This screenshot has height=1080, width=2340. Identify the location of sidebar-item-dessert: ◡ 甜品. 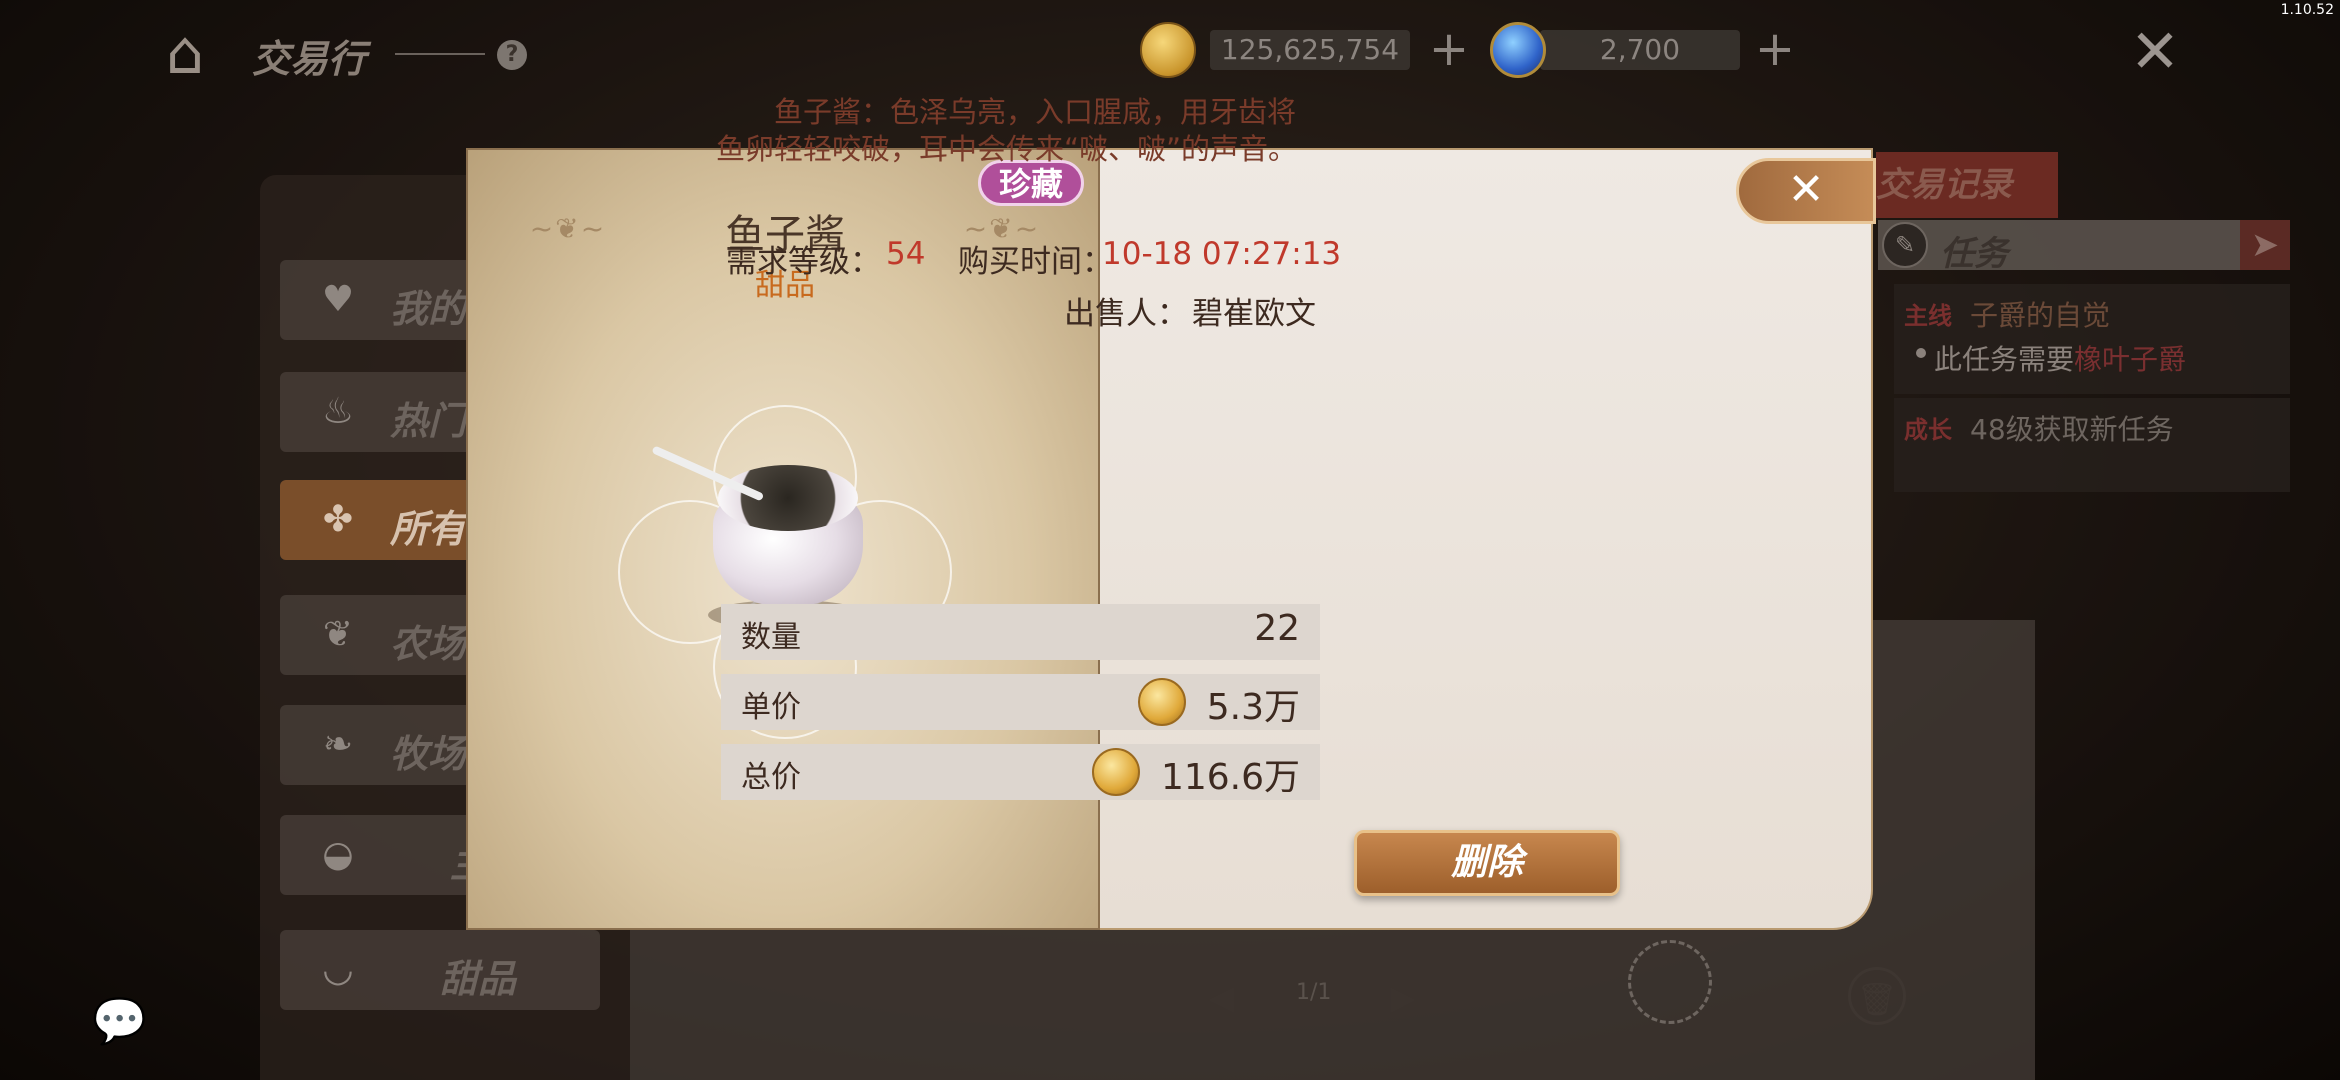
(440, 970).